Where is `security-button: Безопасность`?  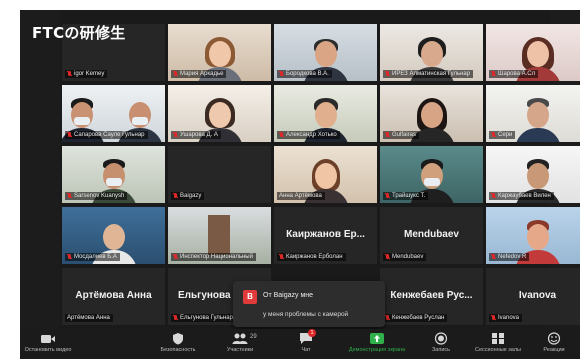 security-button: Безопасность is located at coordinates (178, 345).